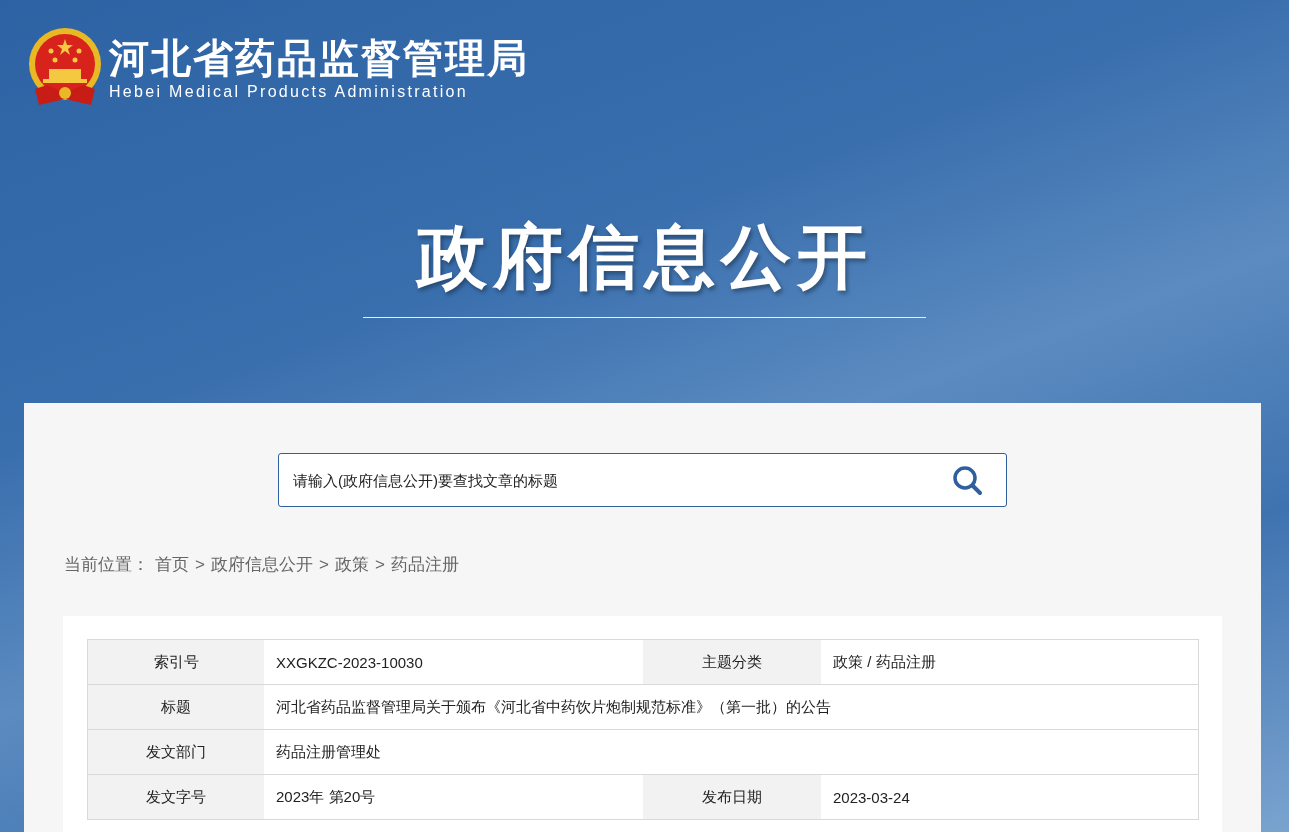 The width and height of the screenshot is (1289, 832). Describe the element at coordinates (642, 480) in the screenshot. I see `search-field: 请输入(政府信息公开)要查找文章的标题` at that location.